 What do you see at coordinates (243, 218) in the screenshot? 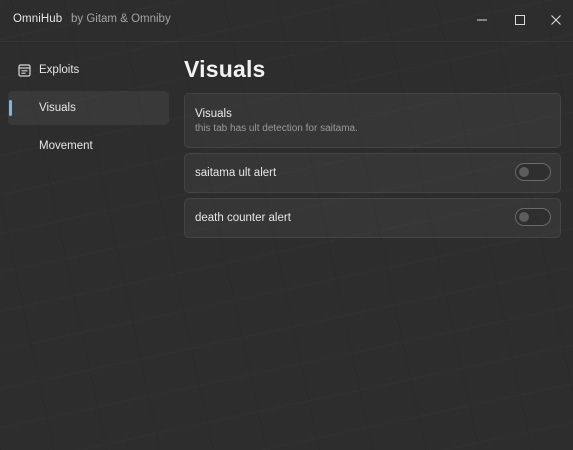
I see `toggle-label: death counter alert` at bounding box center [243, 218].